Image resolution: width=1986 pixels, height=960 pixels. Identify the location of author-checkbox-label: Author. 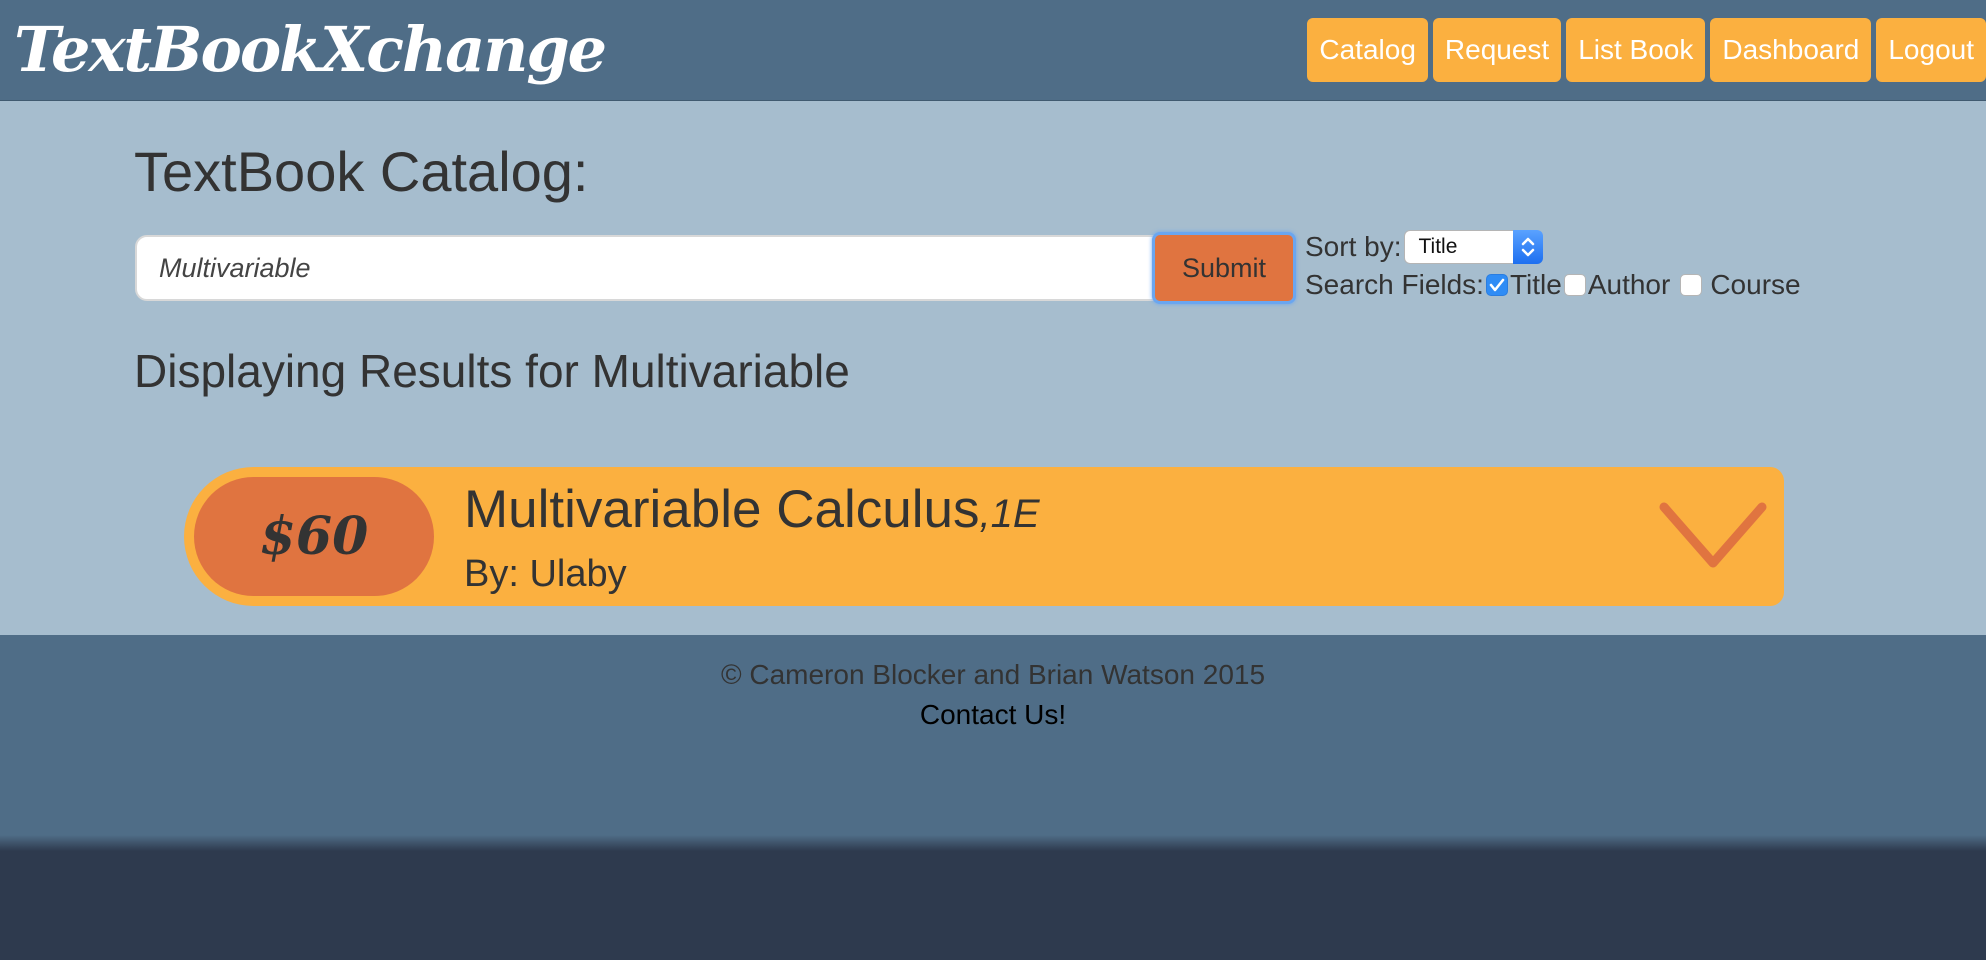
(1629, 284).